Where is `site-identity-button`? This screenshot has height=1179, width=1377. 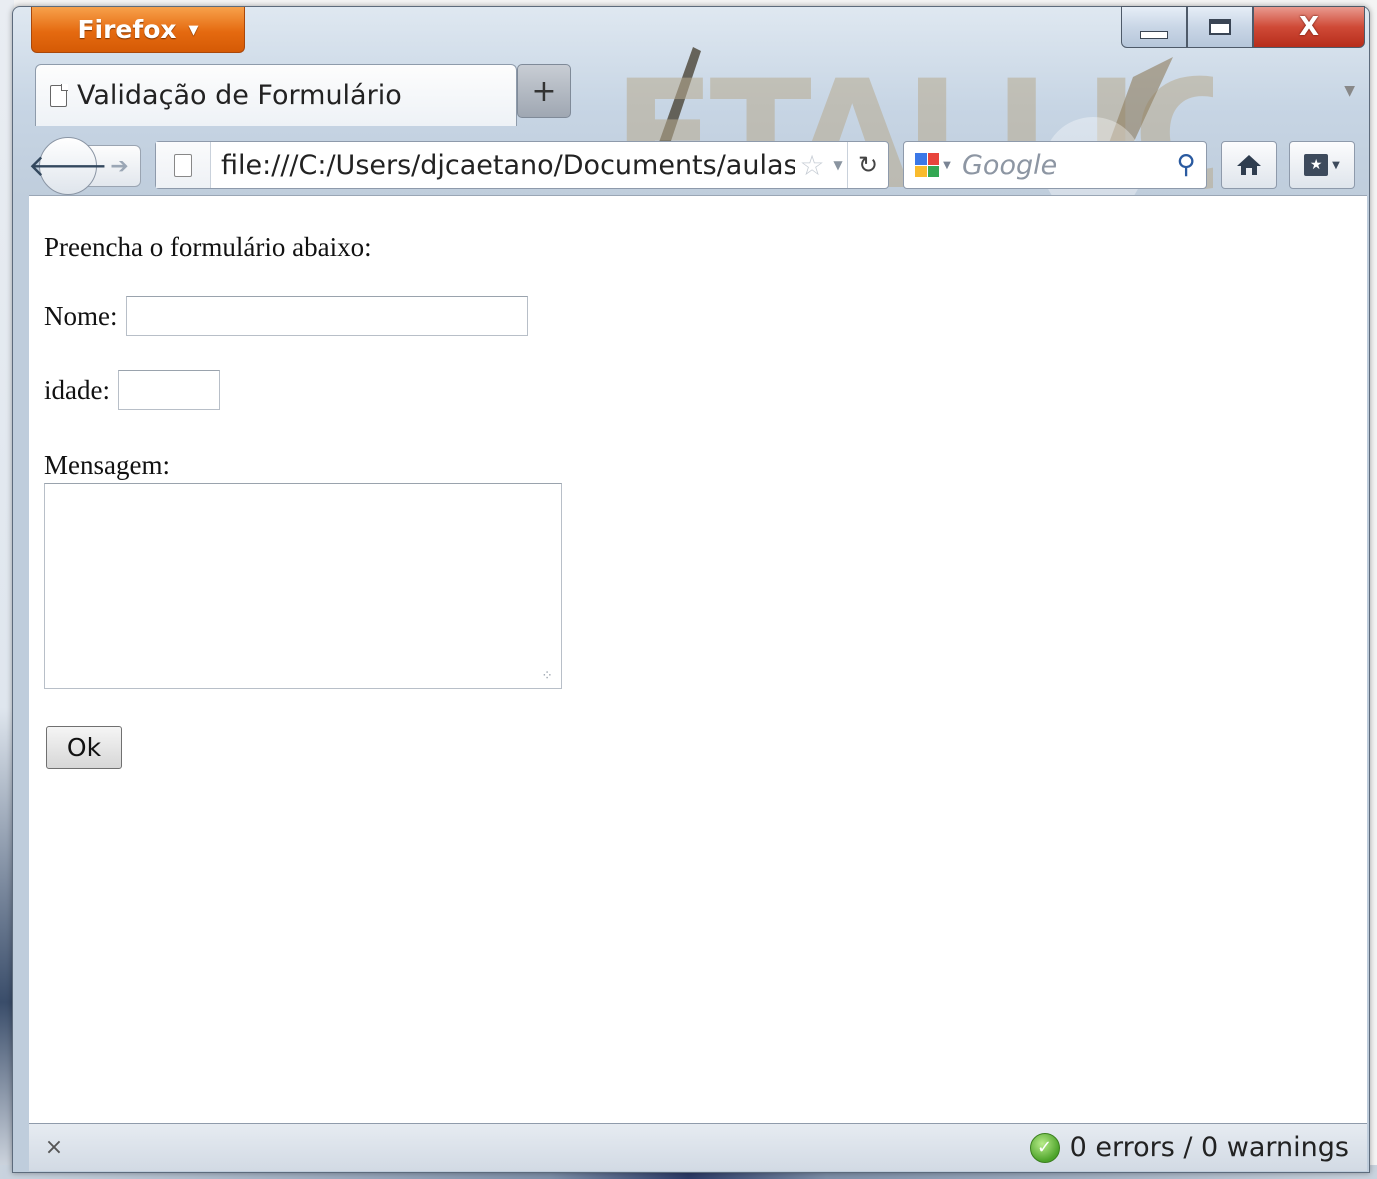
site-identity-button is located at coordinates (183, 165).